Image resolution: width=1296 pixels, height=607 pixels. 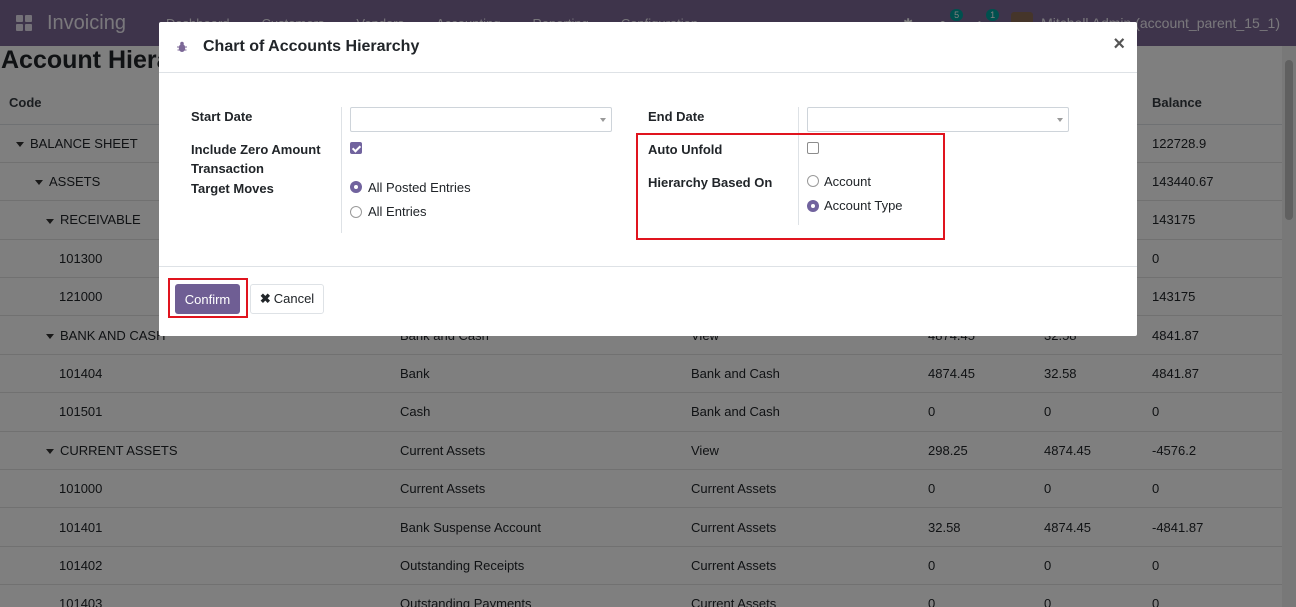 I want to click on include-zero-label: Include Zero Amount Transaction, so click(x=256, y=159).